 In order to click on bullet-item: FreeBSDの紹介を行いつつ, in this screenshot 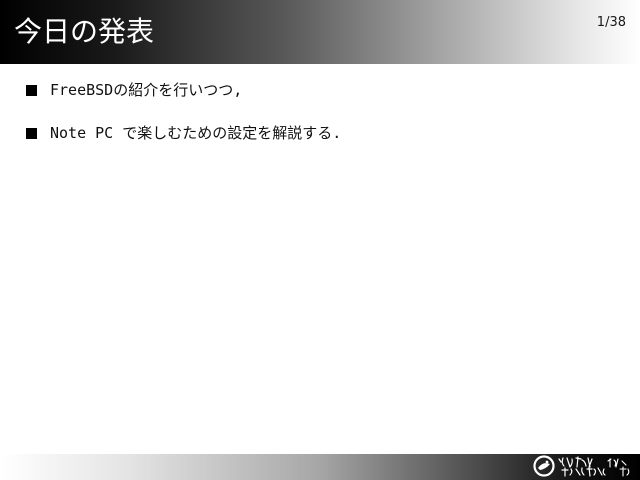, I will do `click(183, 90)`.